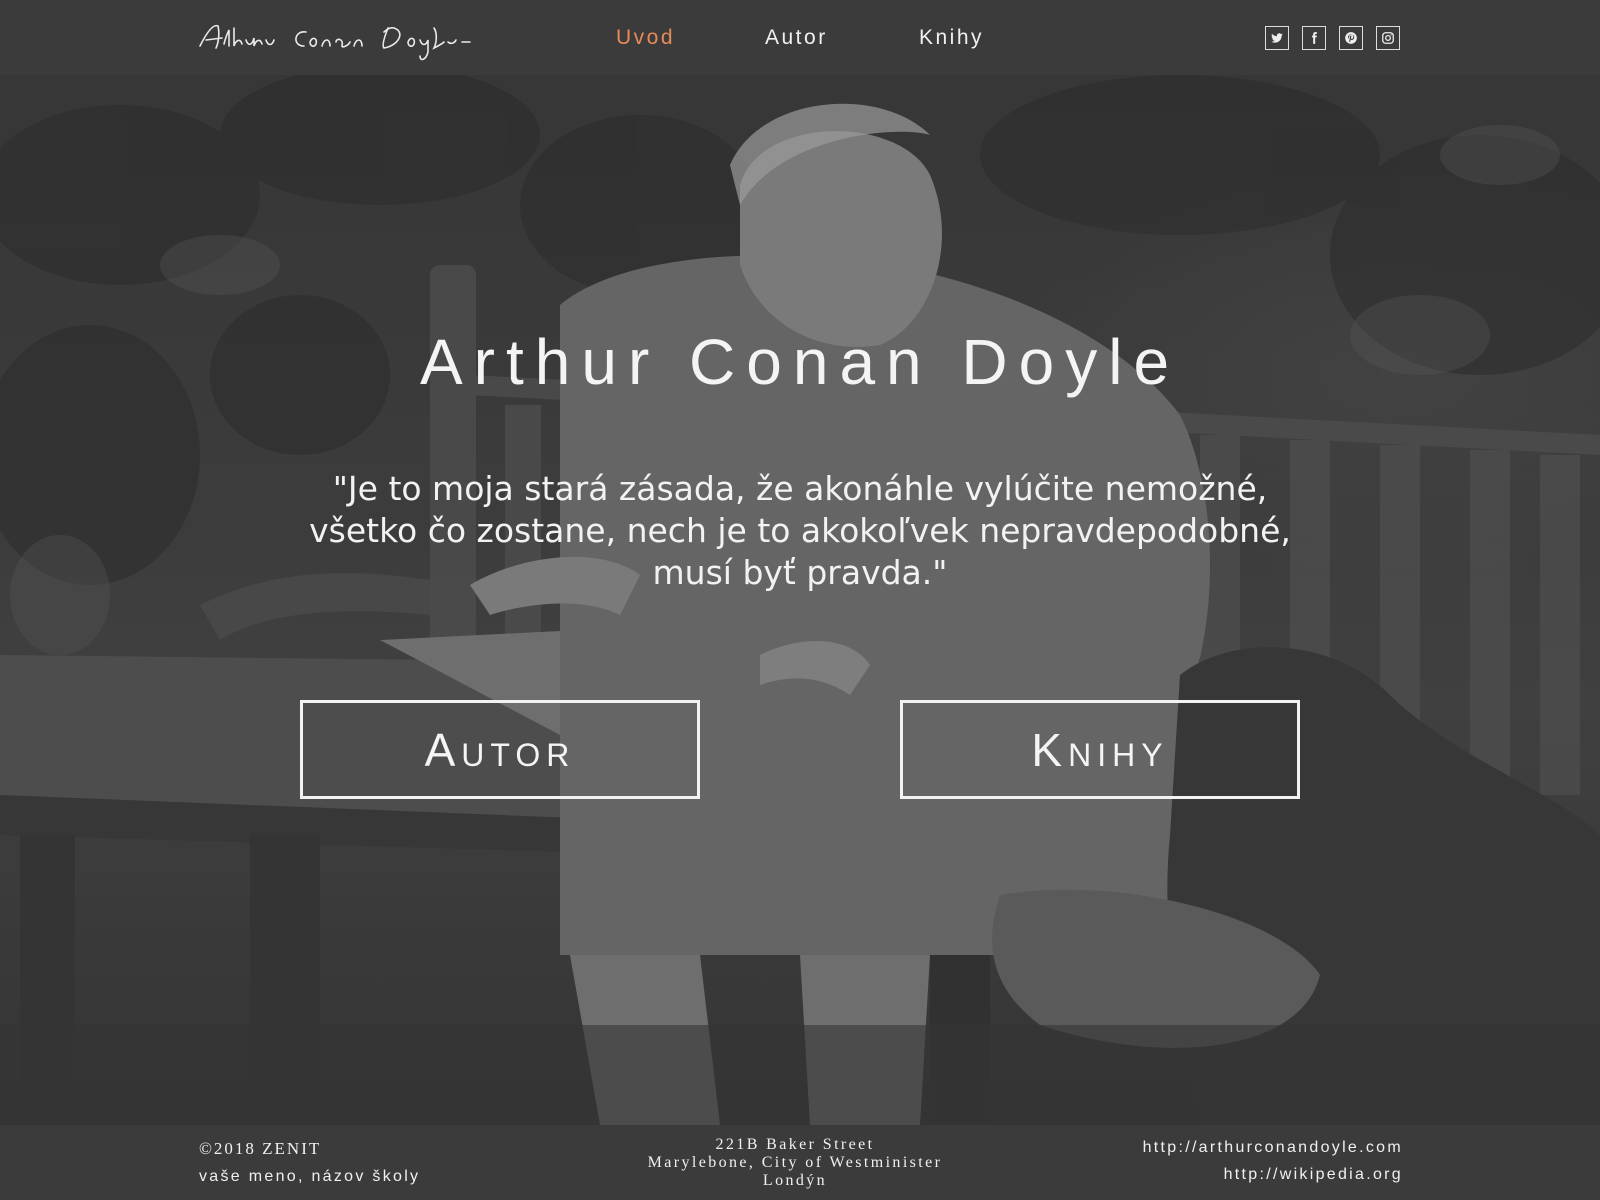 Image resolution: width=1600 pixels, height=1200 pixels. Describe the element at coordinates (1100, 749) in the screenshot. I see `knihy-button: Knihy` at that location.